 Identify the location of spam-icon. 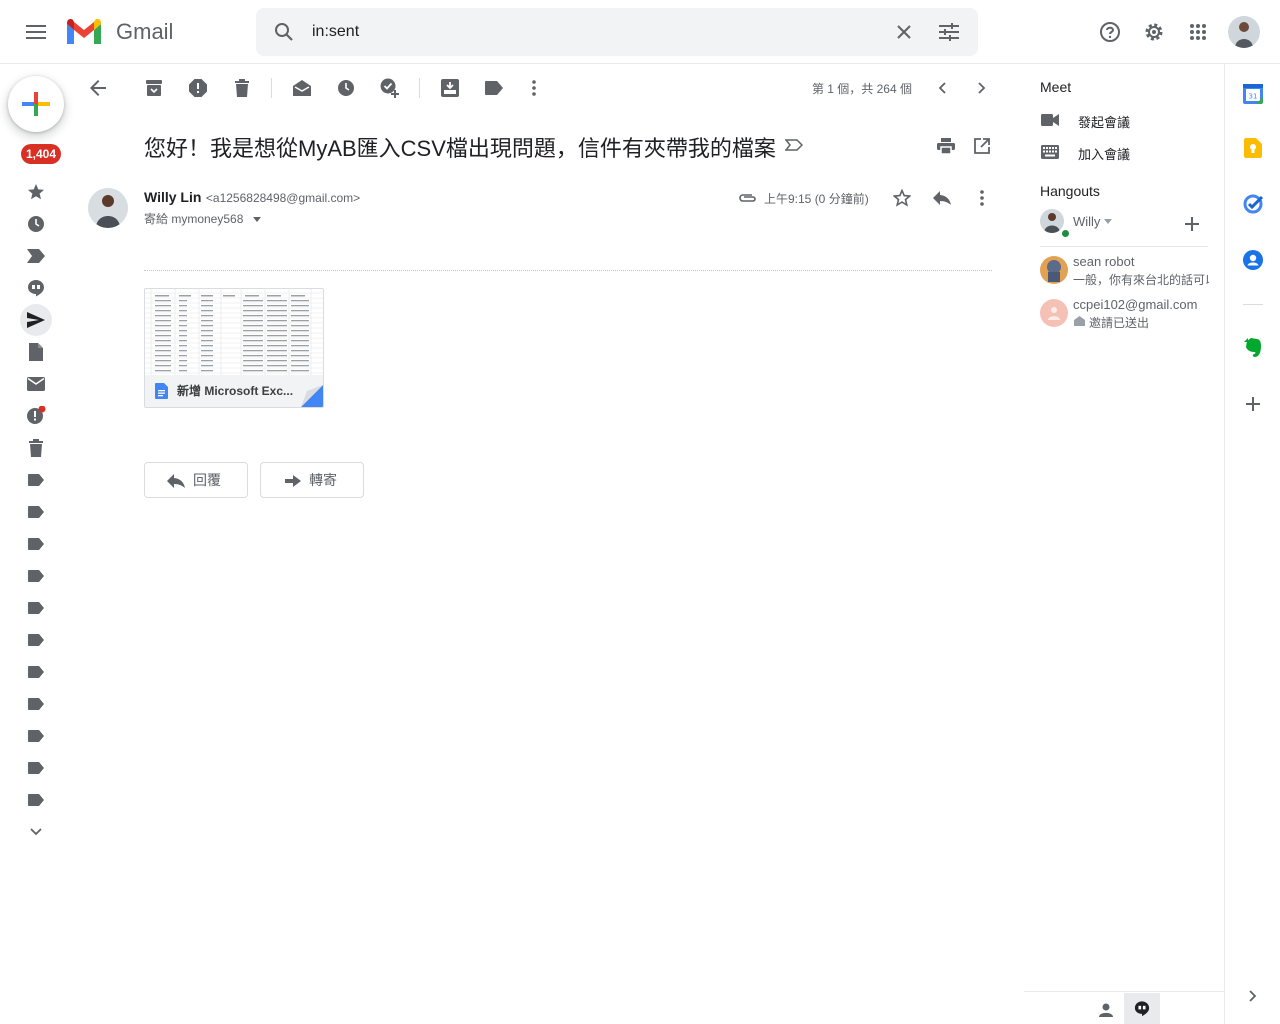
(36, 416).